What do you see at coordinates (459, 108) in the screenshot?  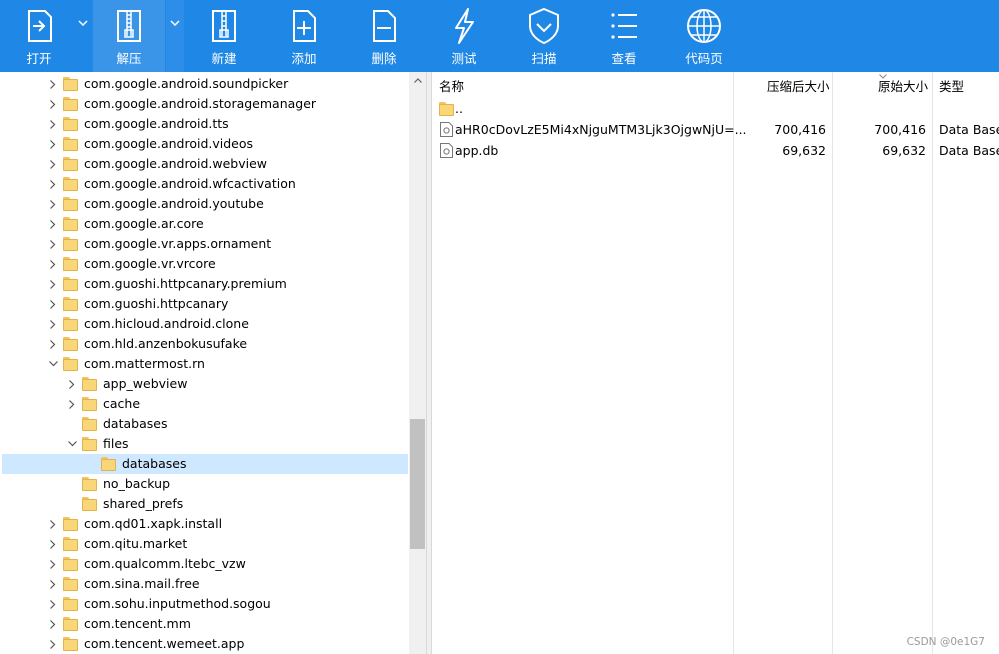 I see `parent-directory-label: ..` at bounding box center [459, 108].